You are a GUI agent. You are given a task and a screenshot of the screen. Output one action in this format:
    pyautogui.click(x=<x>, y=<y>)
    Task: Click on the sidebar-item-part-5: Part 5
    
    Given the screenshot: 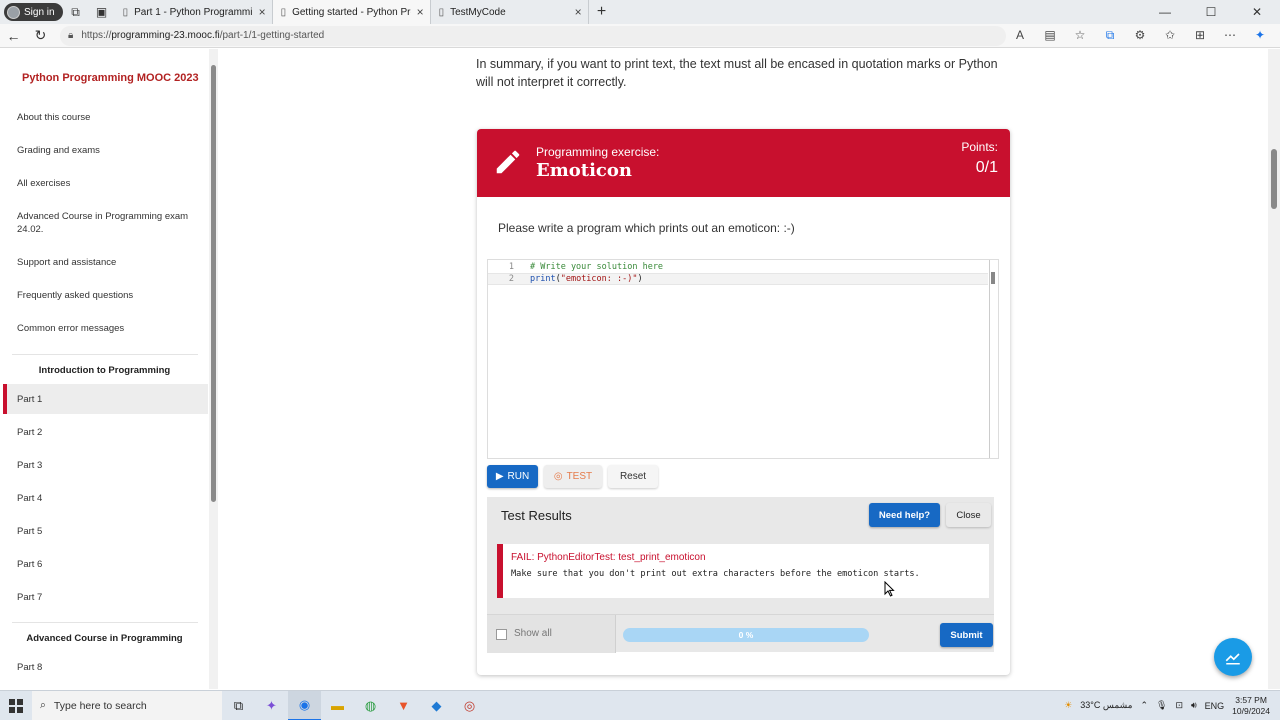 What is the action you would take?
    pyautogui.click(x=107, y=531)
    